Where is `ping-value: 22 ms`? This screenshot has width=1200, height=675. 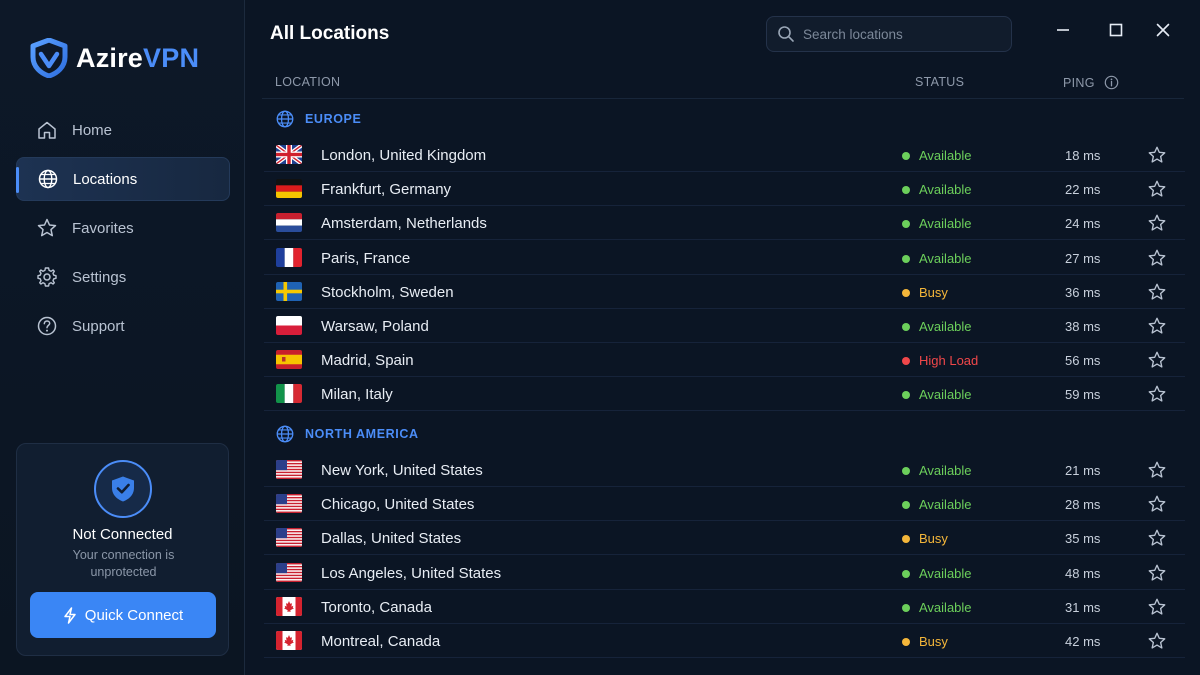
ping-value: 22 ms is located at coordinates (1083, 190).